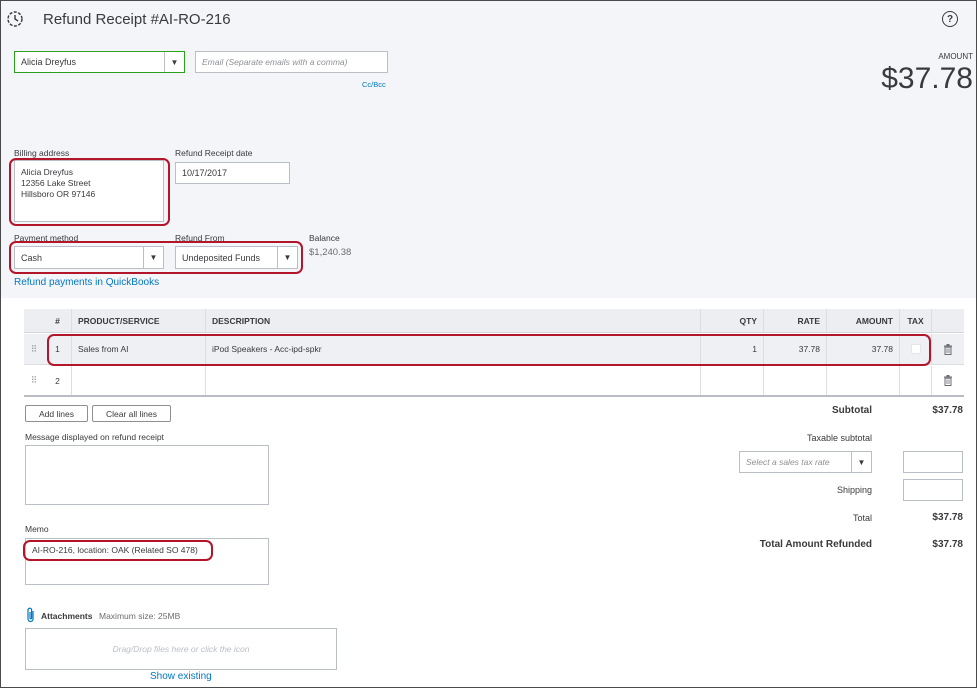 The image size is (977, 688). Describe the element at coordinates (42, 153) in the screenshot. I see `billing-address-label: Billing address` at that location.